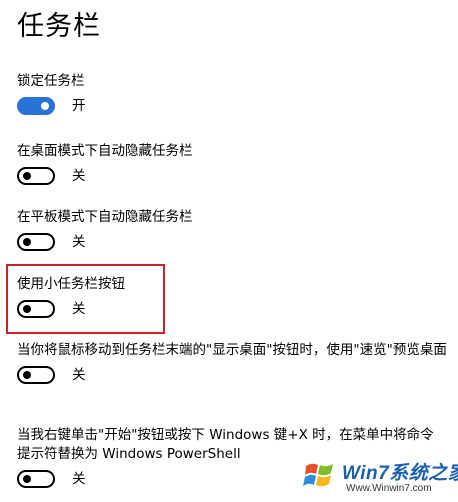 This screenshot has height=502, width=458. I want to click on setting-lock-taskbar: 锁定任务栏 开, so click(51, 94).